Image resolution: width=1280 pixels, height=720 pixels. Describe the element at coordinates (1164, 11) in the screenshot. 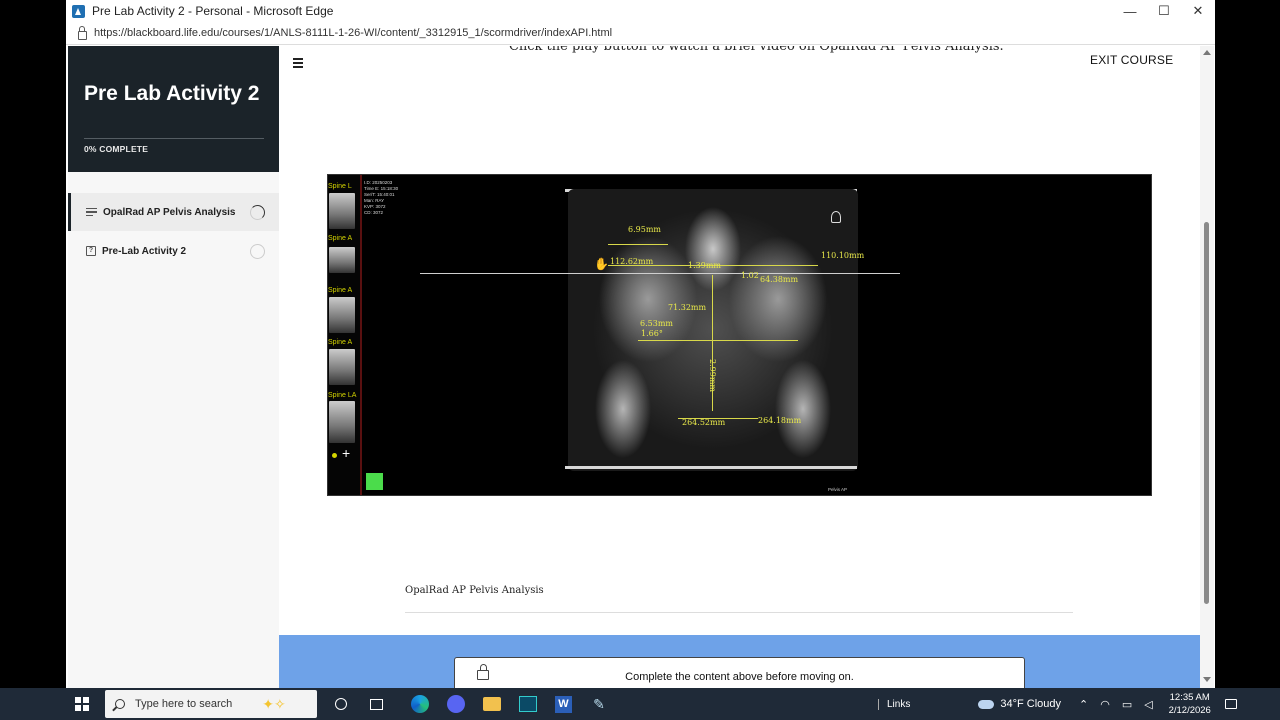

I see `maximize-button: ☐` at that location.